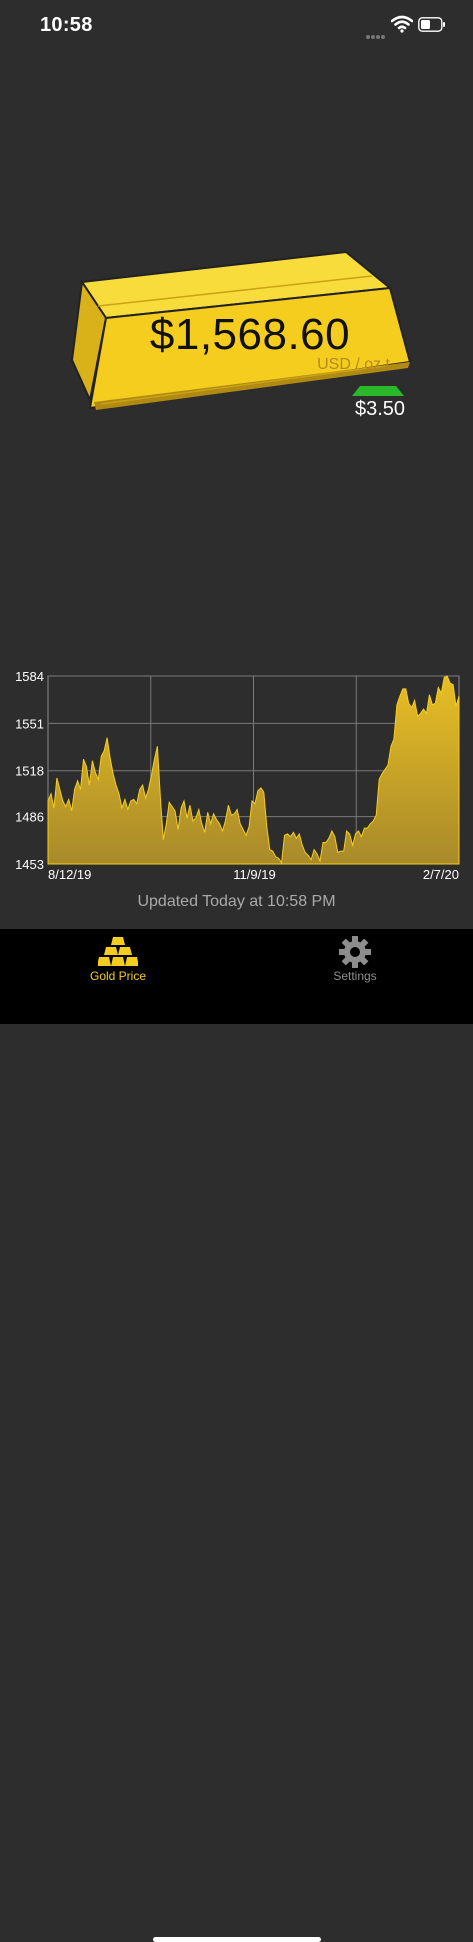 This screenshot has height=1942, width=473. Describe the element at coordinates (254, 874) in the screenshot. I see `x-tick-label: 11/9/19` at that location.